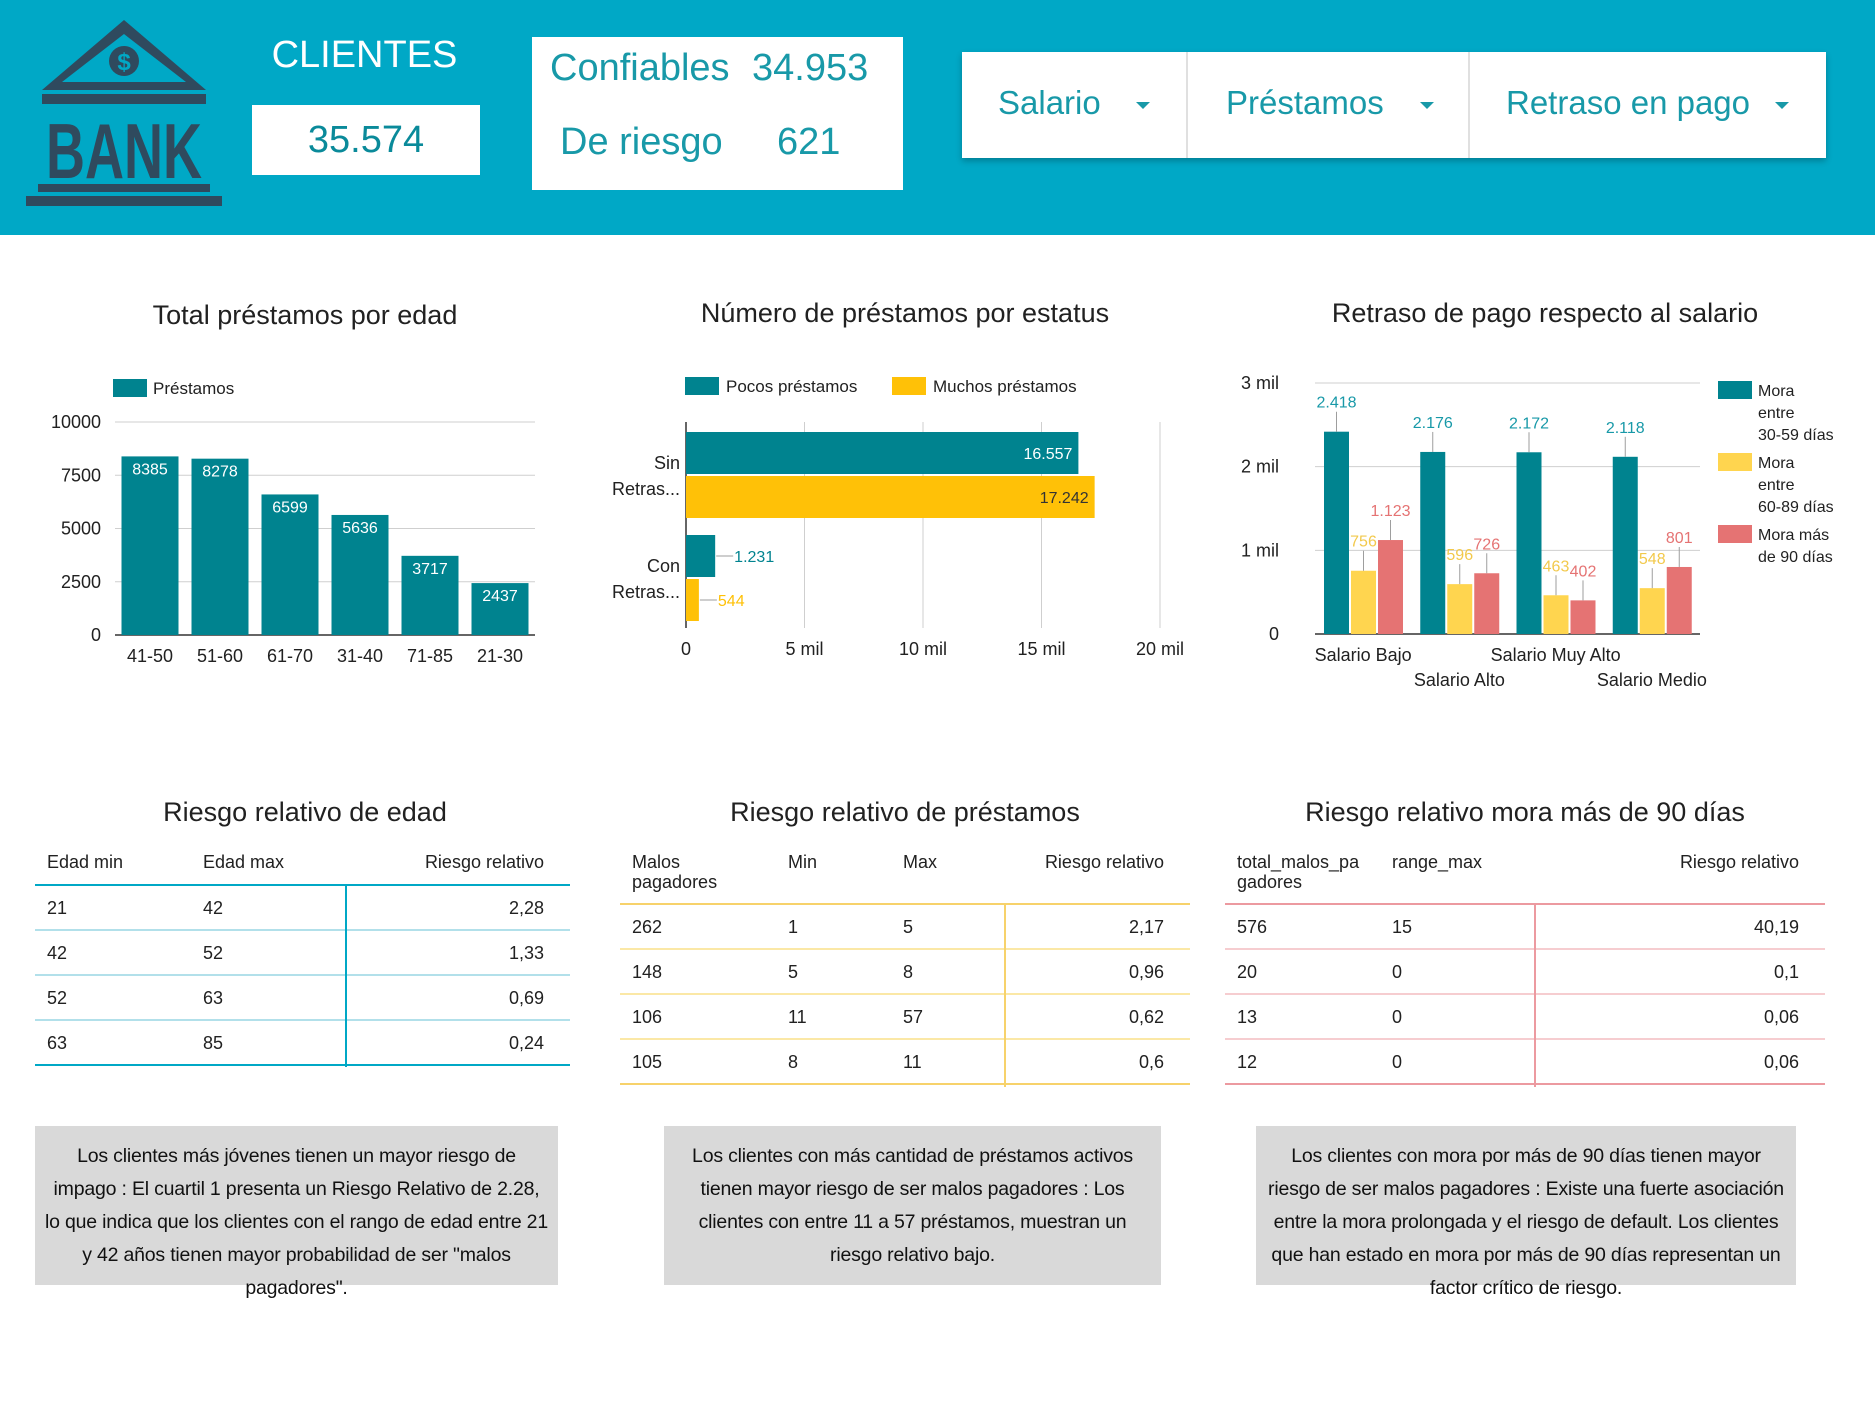 The height and width of the screenshot is (1407, 1875). What do you see at coordinates (526, 998) in the screenshot?
I see `table-cell: 0,69` at bounding box center [526, 998].